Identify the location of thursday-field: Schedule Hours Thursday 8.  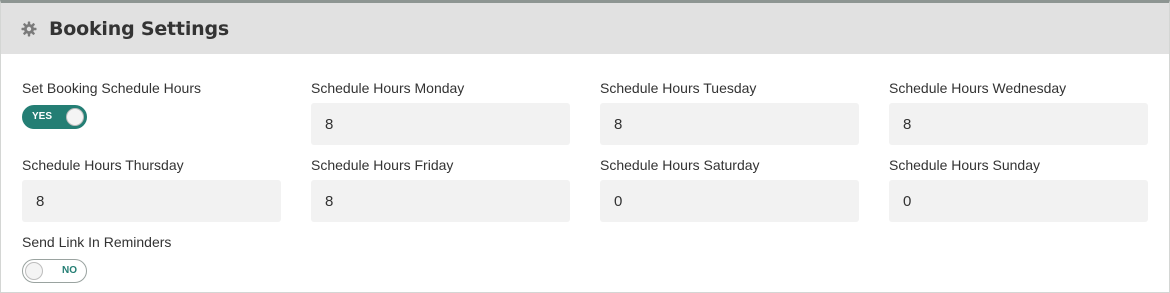
(151, 189).